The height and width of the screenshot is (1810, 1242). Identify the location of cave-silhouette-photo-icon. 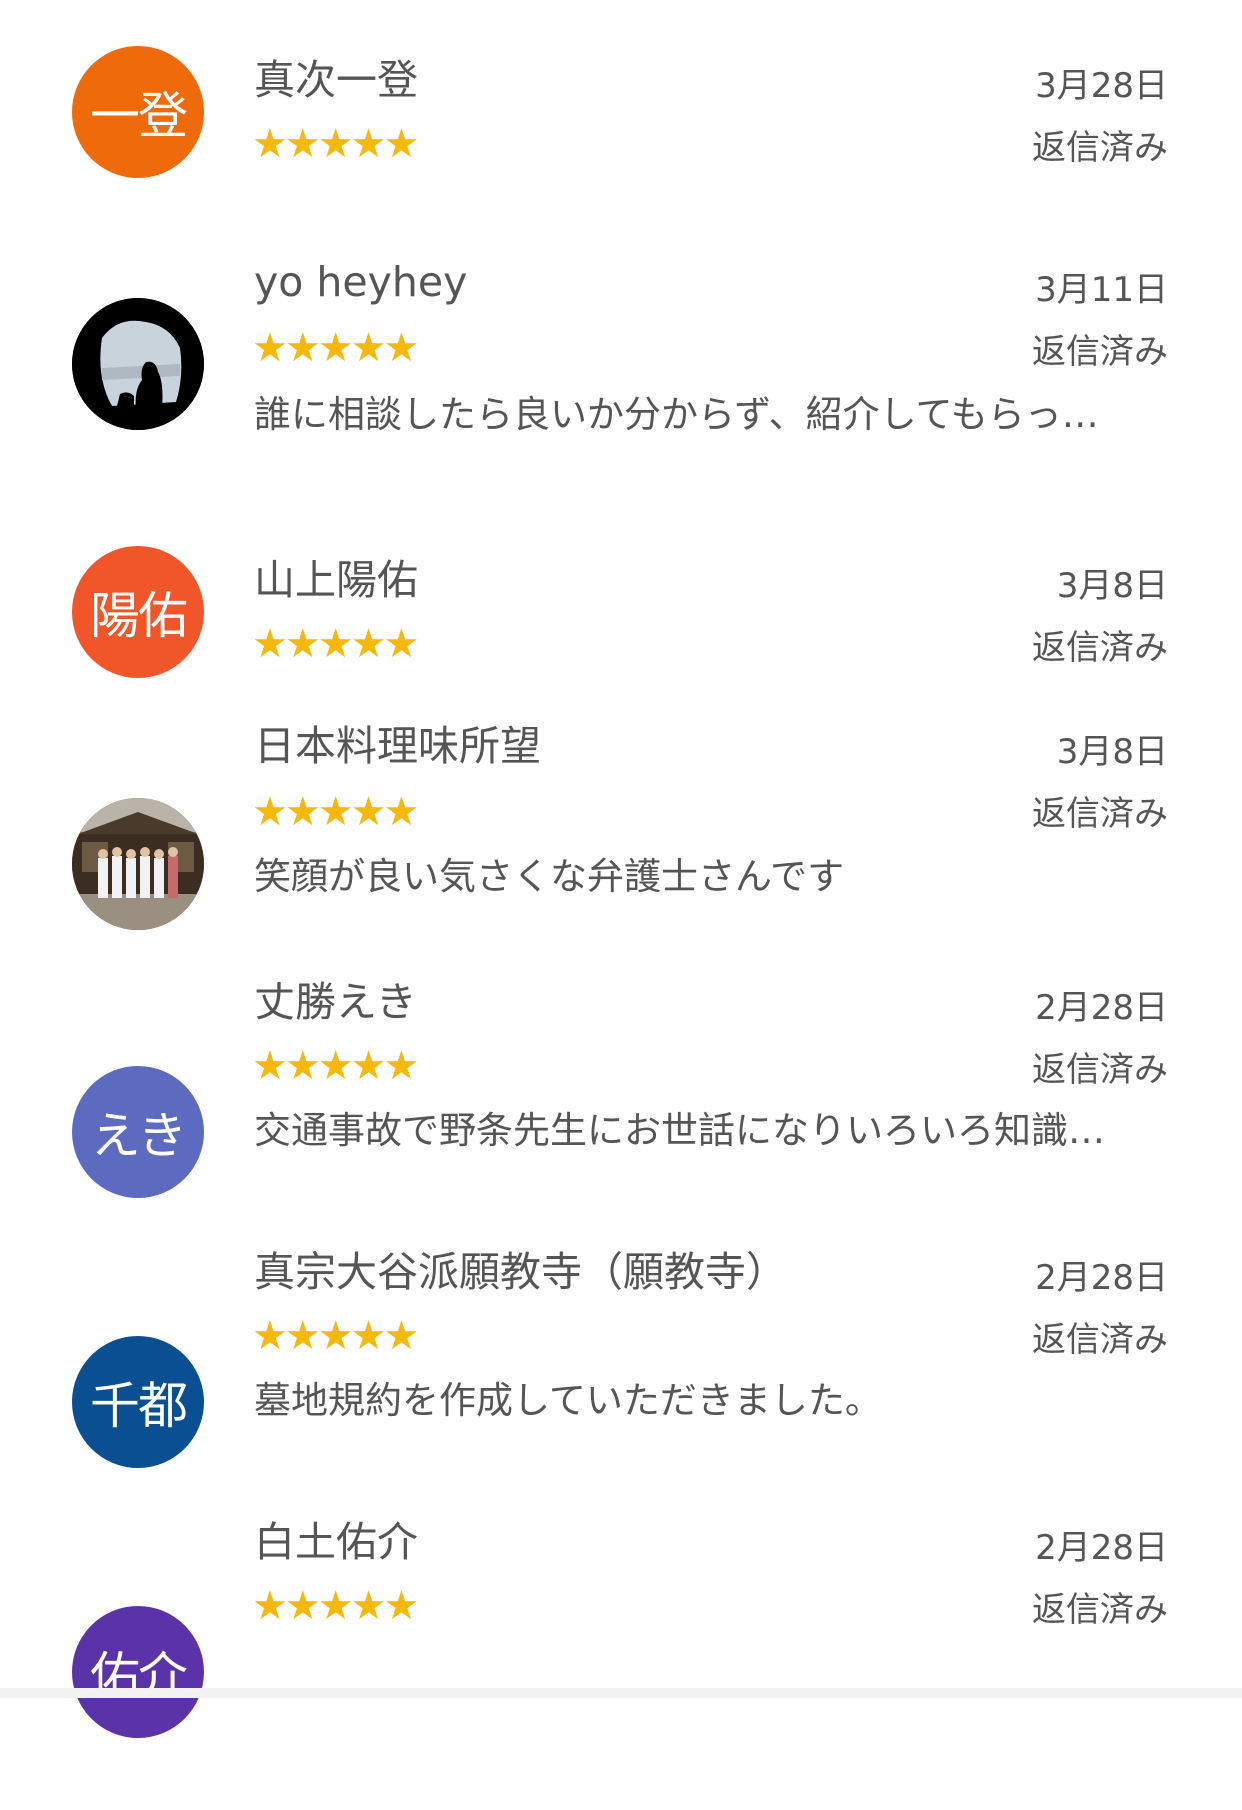
(138, 364).